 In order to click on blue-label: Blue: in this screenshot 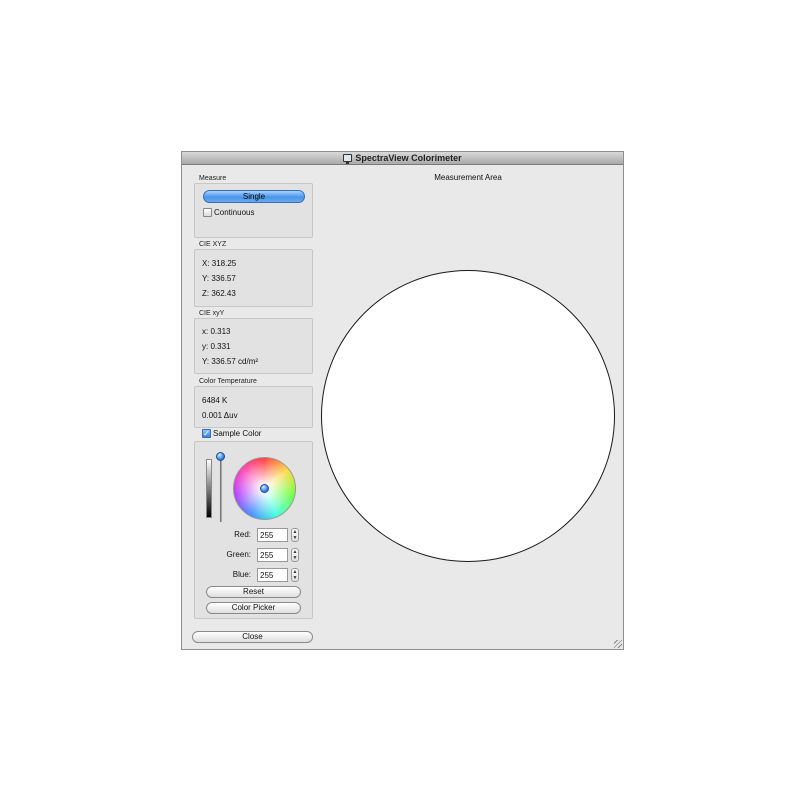, I will do `click(241, 574)`.